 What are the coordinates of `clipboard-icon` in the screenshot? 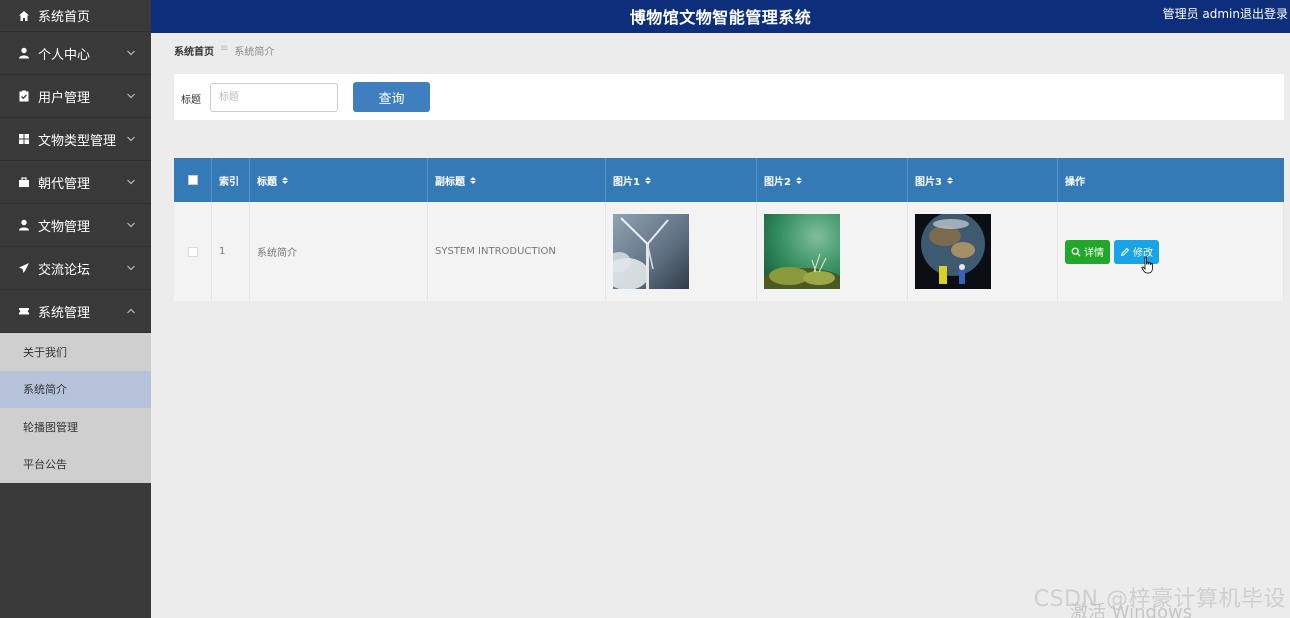 It's located at (23, 96).